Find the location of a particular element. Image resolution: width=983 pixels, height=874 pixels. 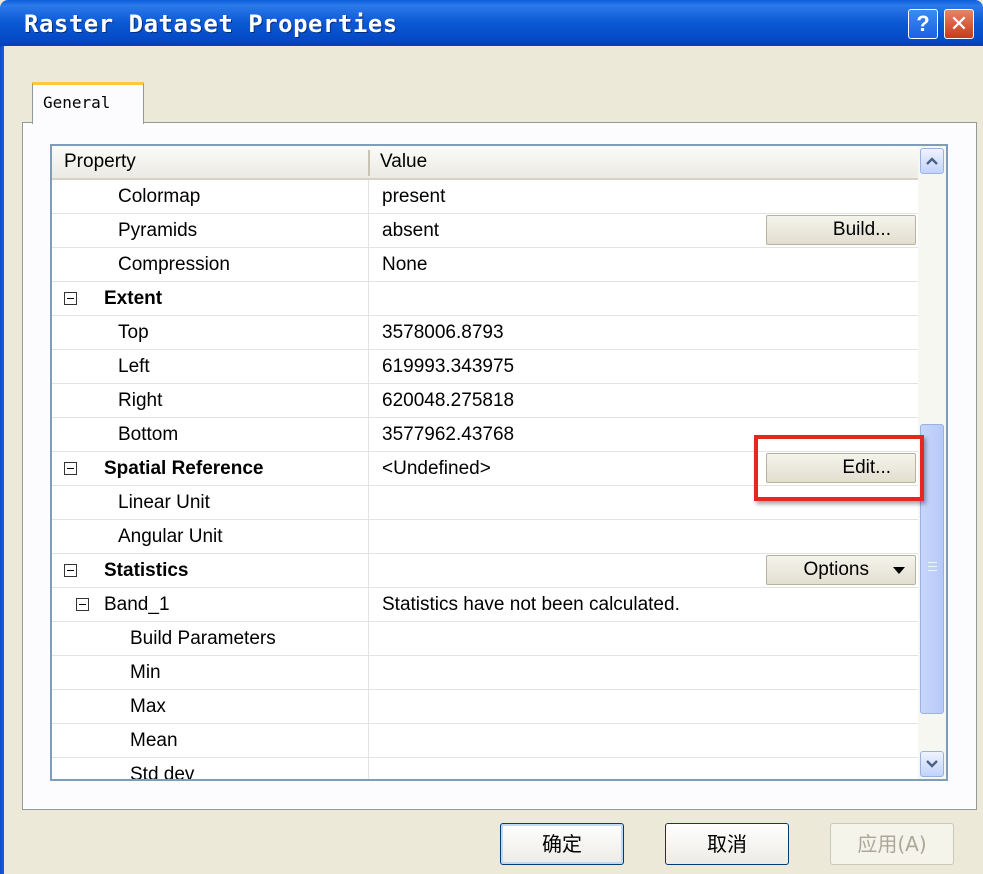

table-row: Right 620048.275818 is located at coordinates (485, 401).